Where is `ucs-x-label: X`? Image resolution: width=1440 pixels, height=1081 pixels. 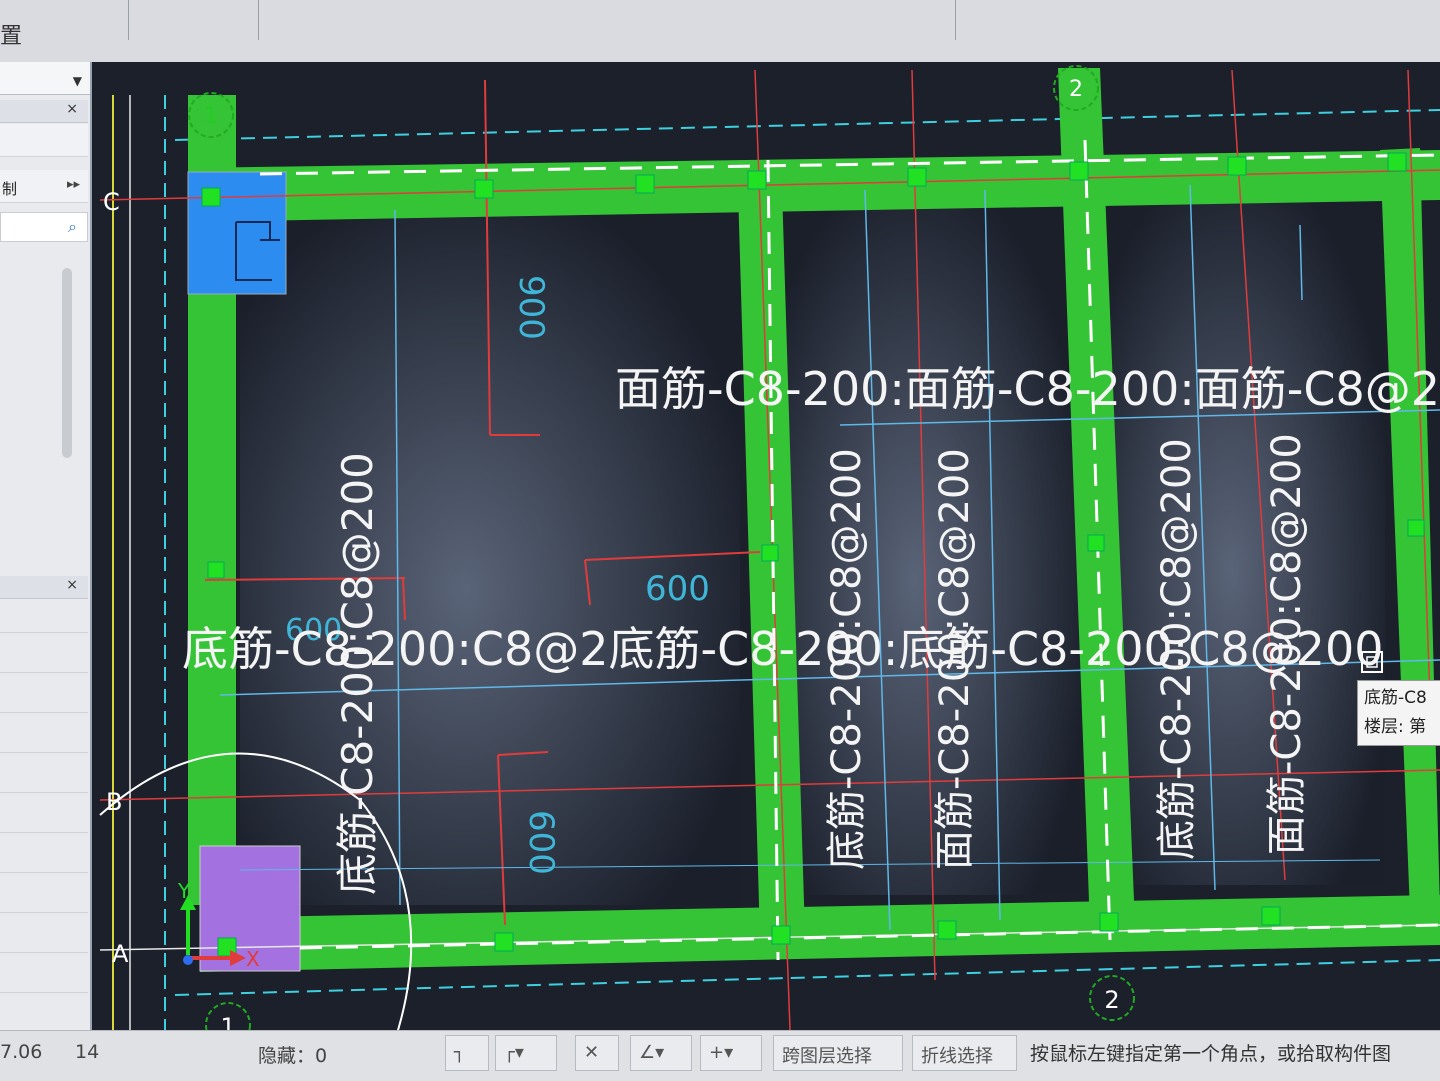
ucs-x-label: X is located at coordinates (253, 959).